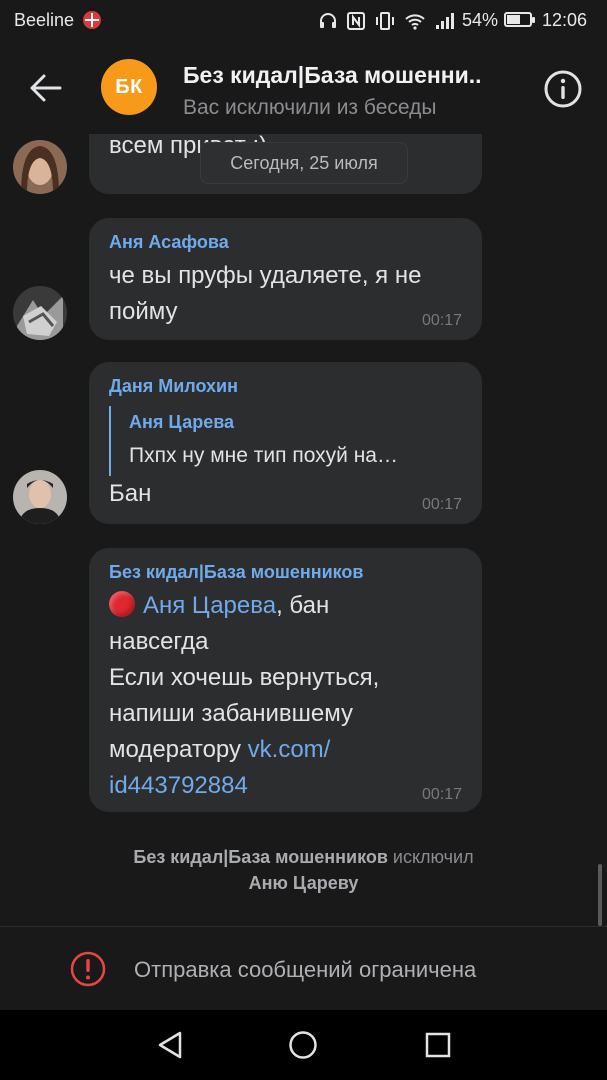  Describe the element at coordinates (303, 605) in the screenshot. I see `message-fragment: , бан` at that location.